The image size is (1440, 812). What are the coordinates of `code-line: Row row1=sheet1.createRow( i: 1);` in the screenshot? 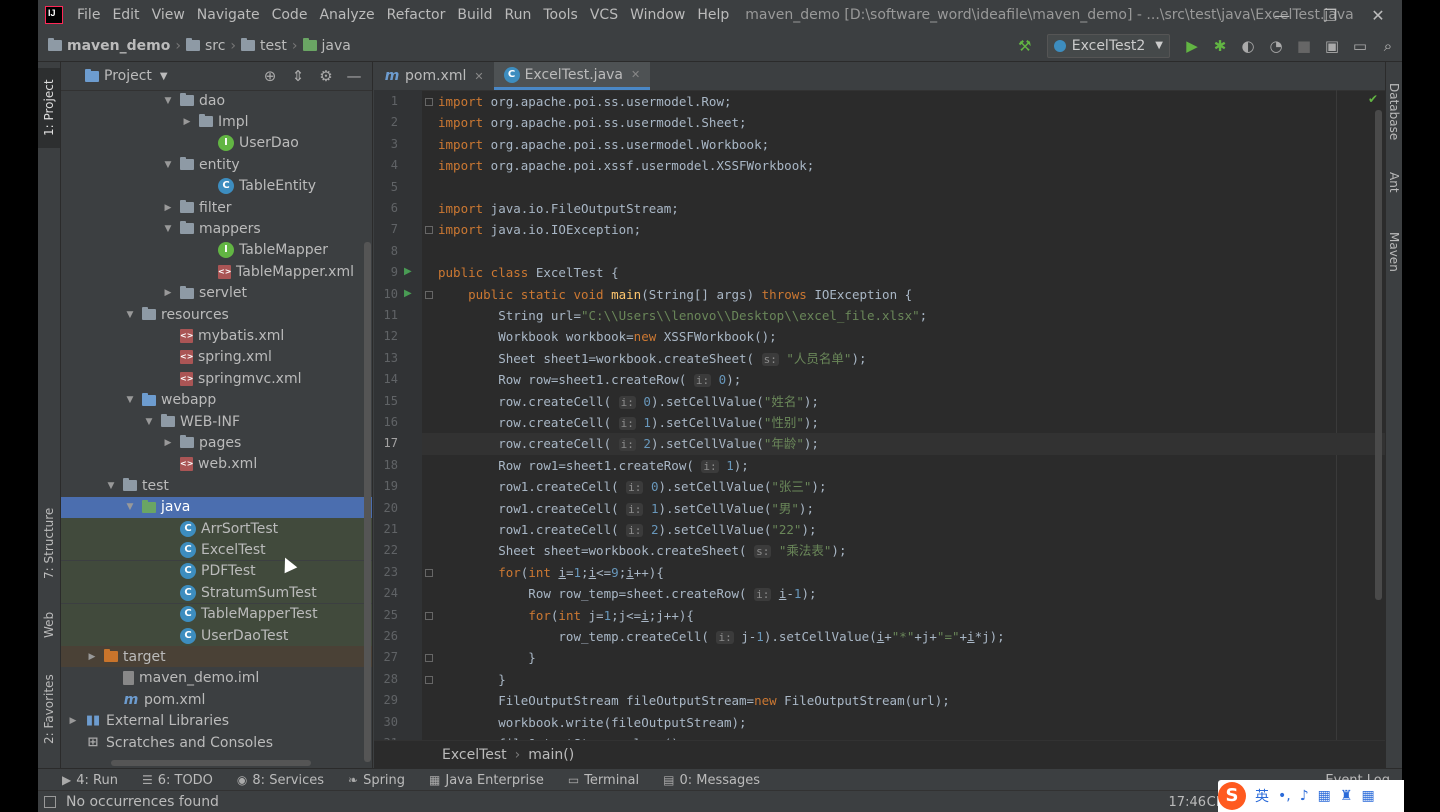 It's located at (593, 465).